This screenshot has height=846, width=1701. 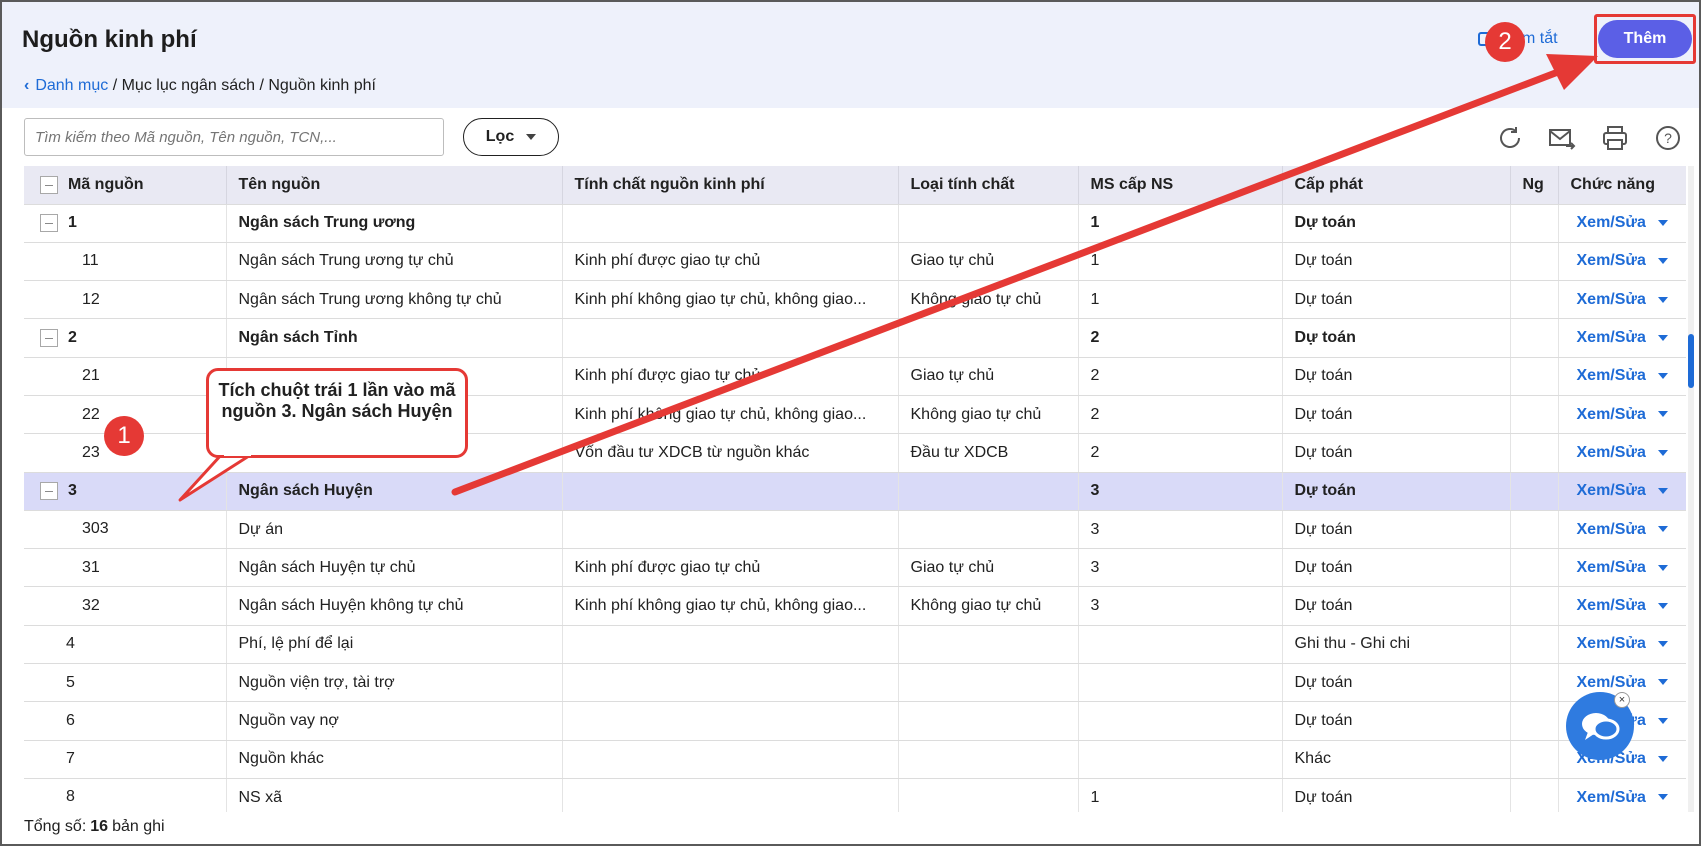 What do you see at coordinates (1615, 138) in the screenshot?
I see `print-icon` at bounding box center [1615, 138].